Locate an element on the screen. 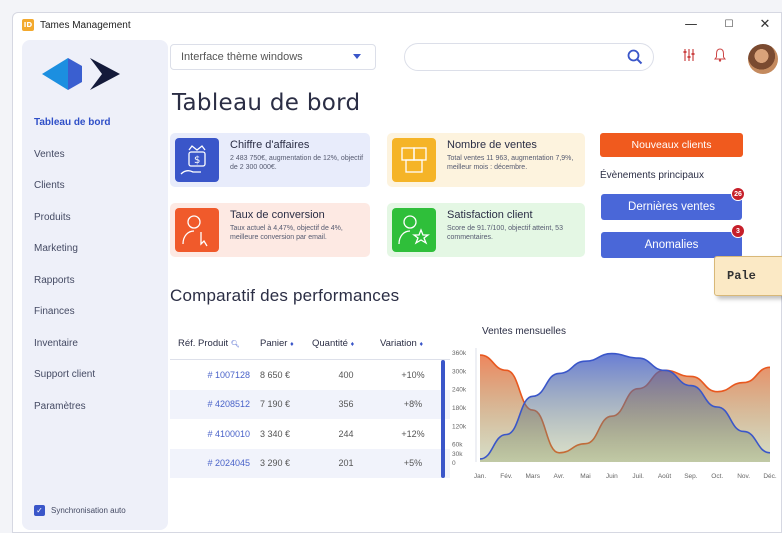 This screenshot has height=533, width=782. card-title: Satisfaction client is located at coordinates (490, 215).